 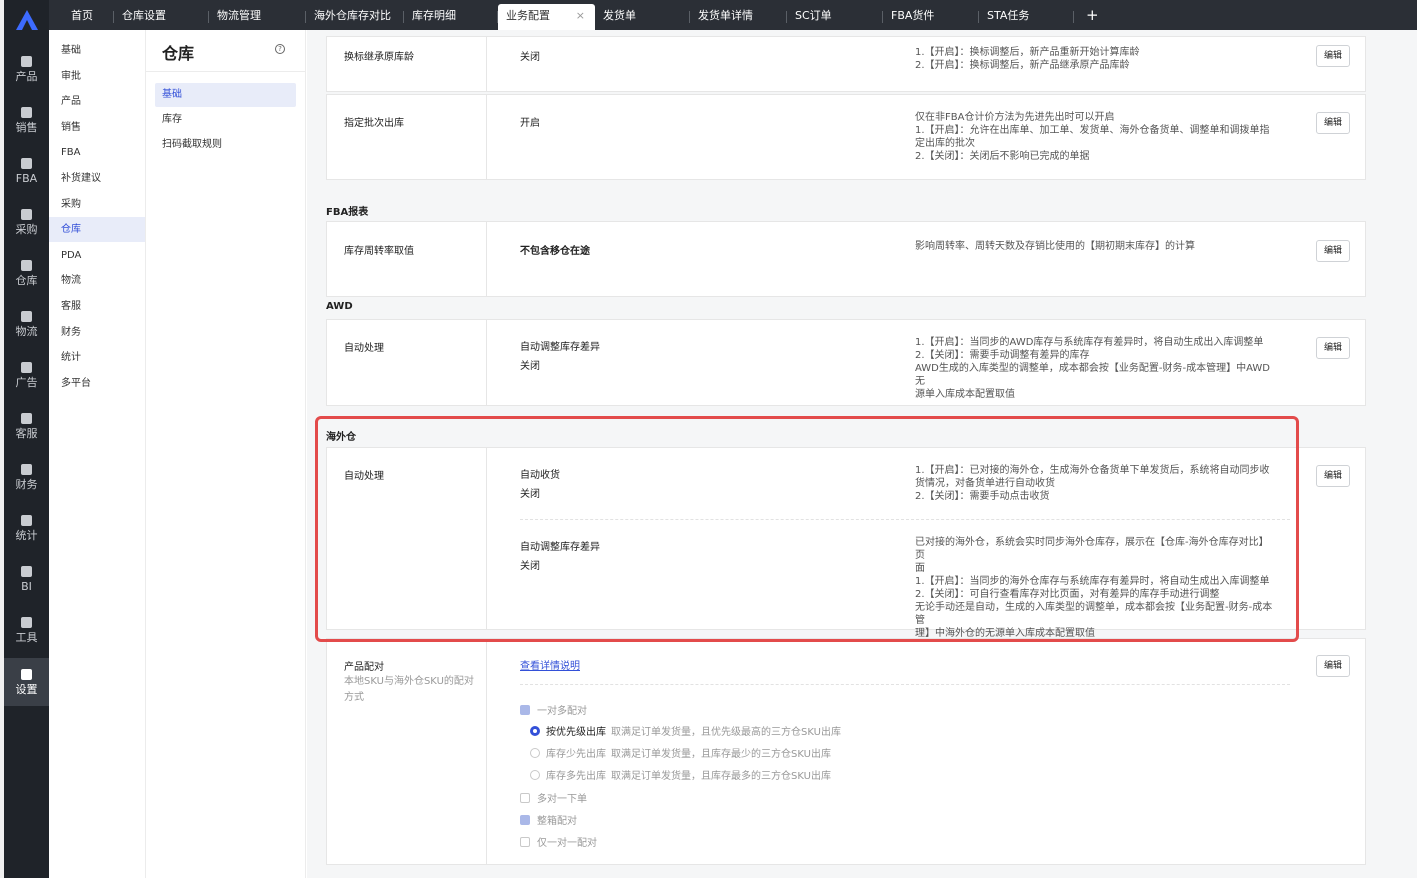 What do you see at coordinates (280, 49) in the screenshot?
I see `help-icon: ?` at bounding box center [280, 49].